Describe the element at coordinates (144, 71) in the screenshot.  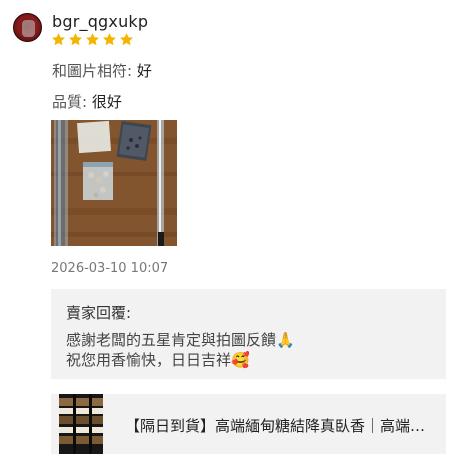
I see `match-description-value: 好` at that location.